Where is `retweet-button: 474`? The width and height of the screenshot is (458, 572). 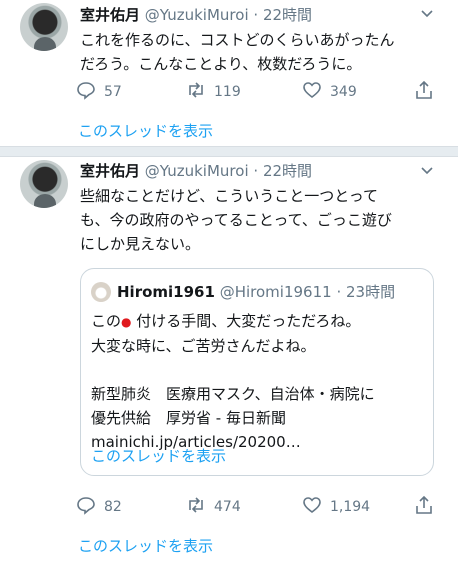 retweet-button: 474 is located at coordinates (213, 507).